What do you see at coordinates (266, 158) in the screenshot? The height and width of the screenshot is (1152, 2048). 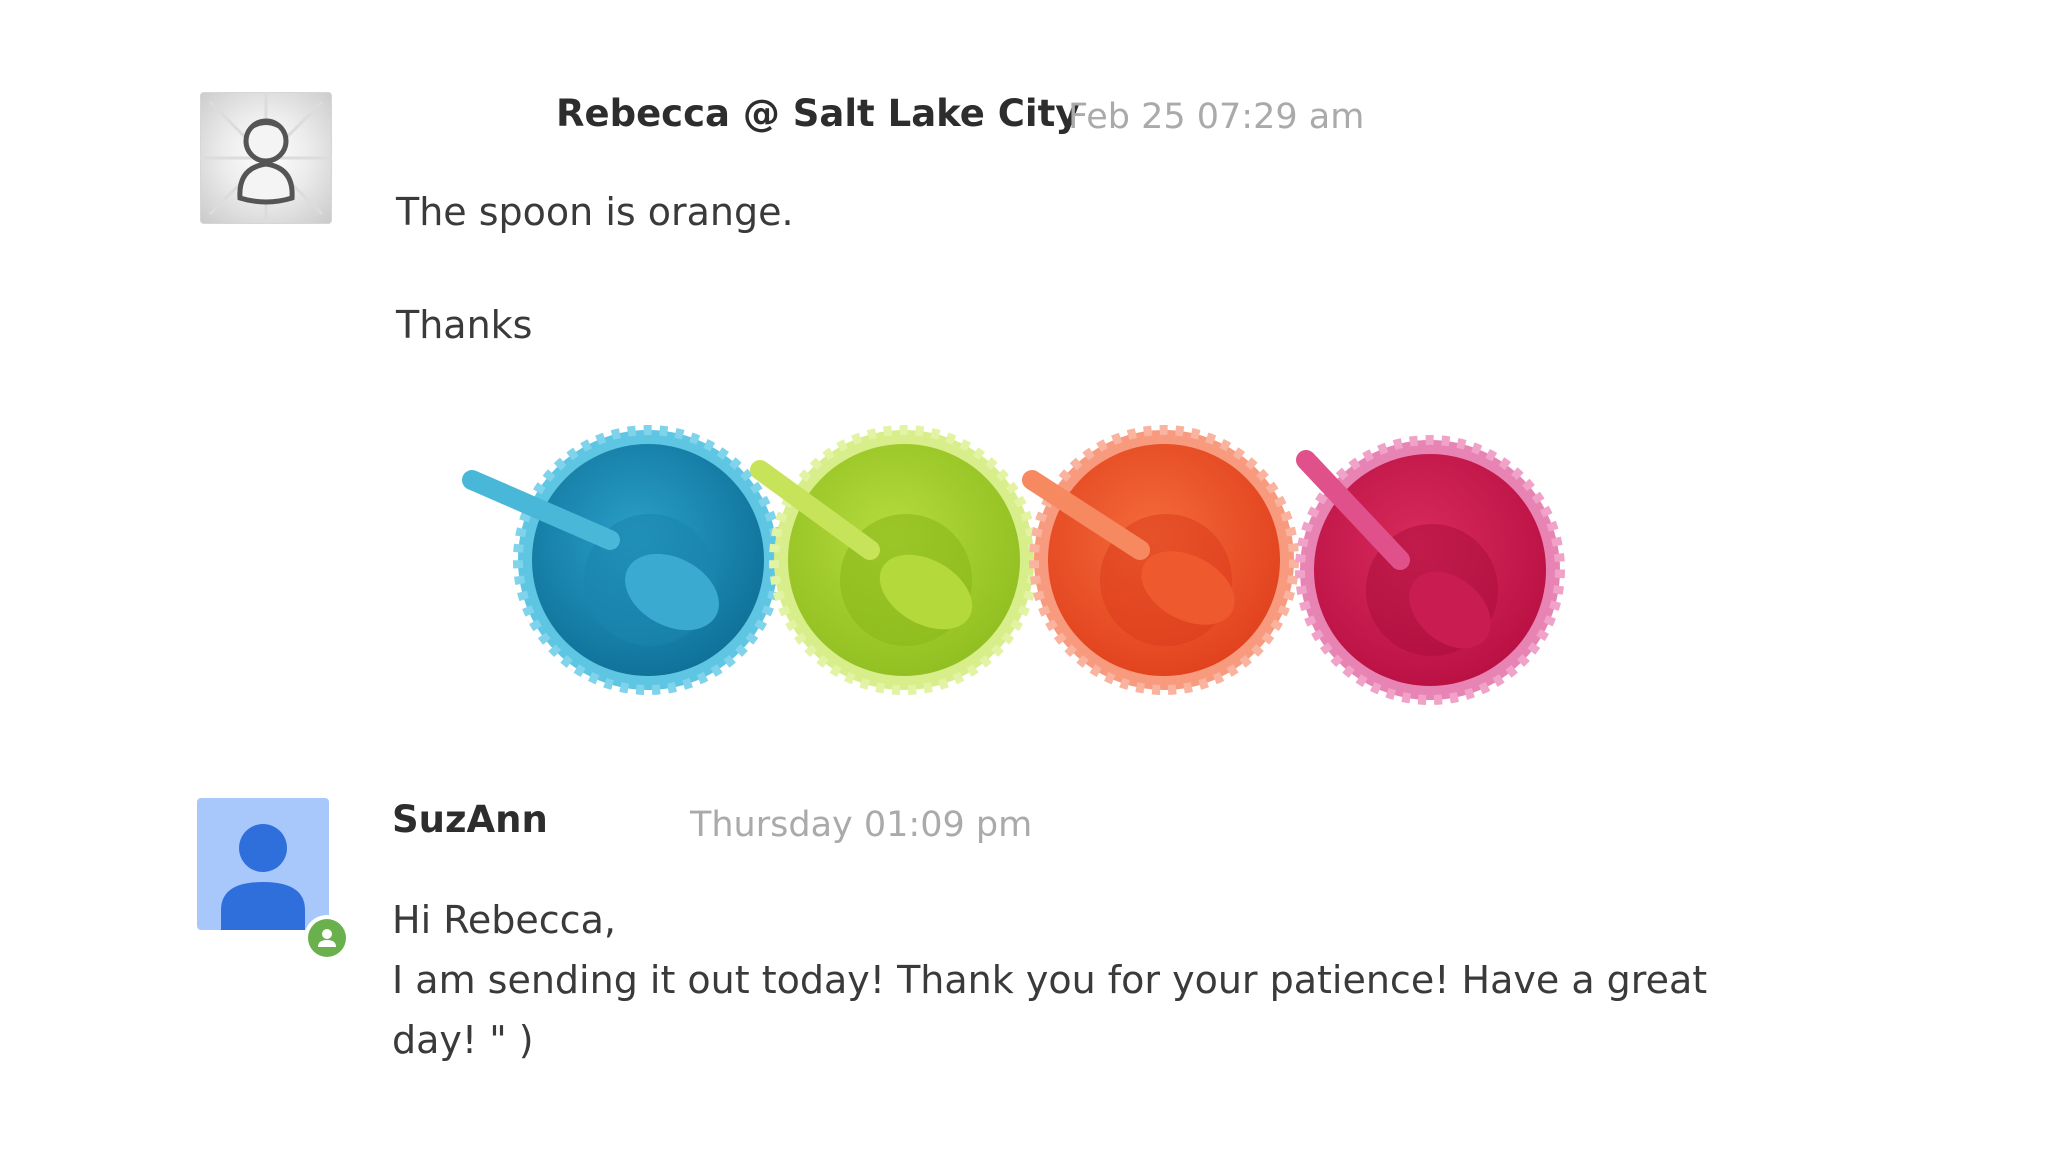 I see `default-user-avatar-icon` at bounding box center [266, 158].